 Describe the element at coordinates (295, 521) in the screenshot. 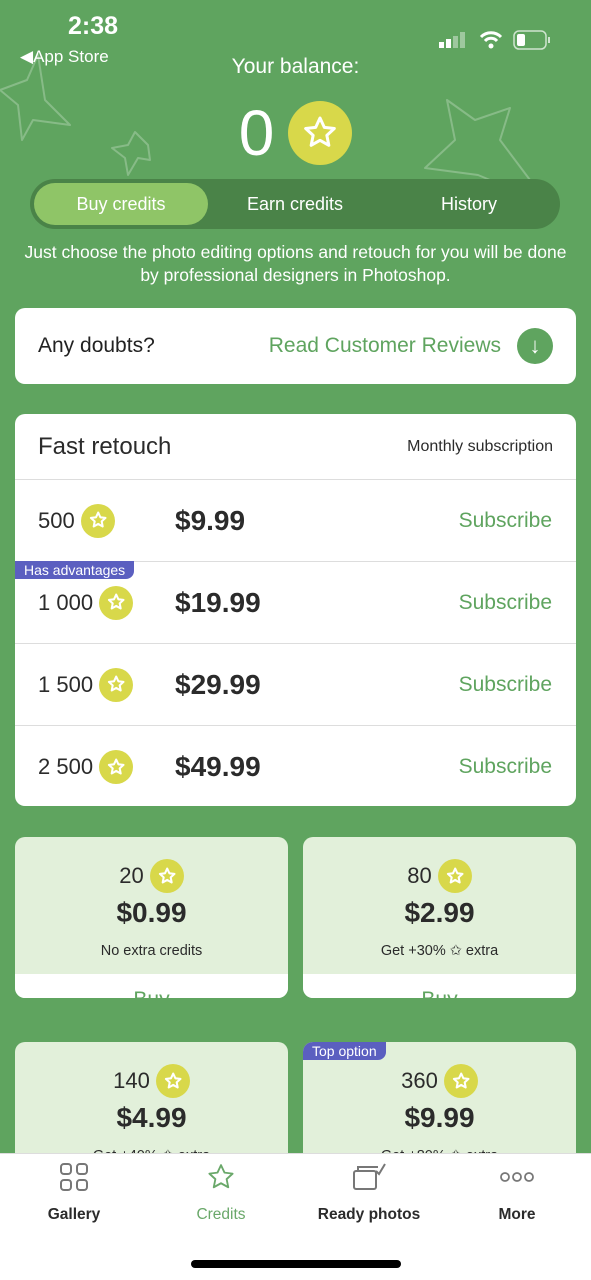

I see `subscription-row: 500 $9.99 Subscribe` at that location.